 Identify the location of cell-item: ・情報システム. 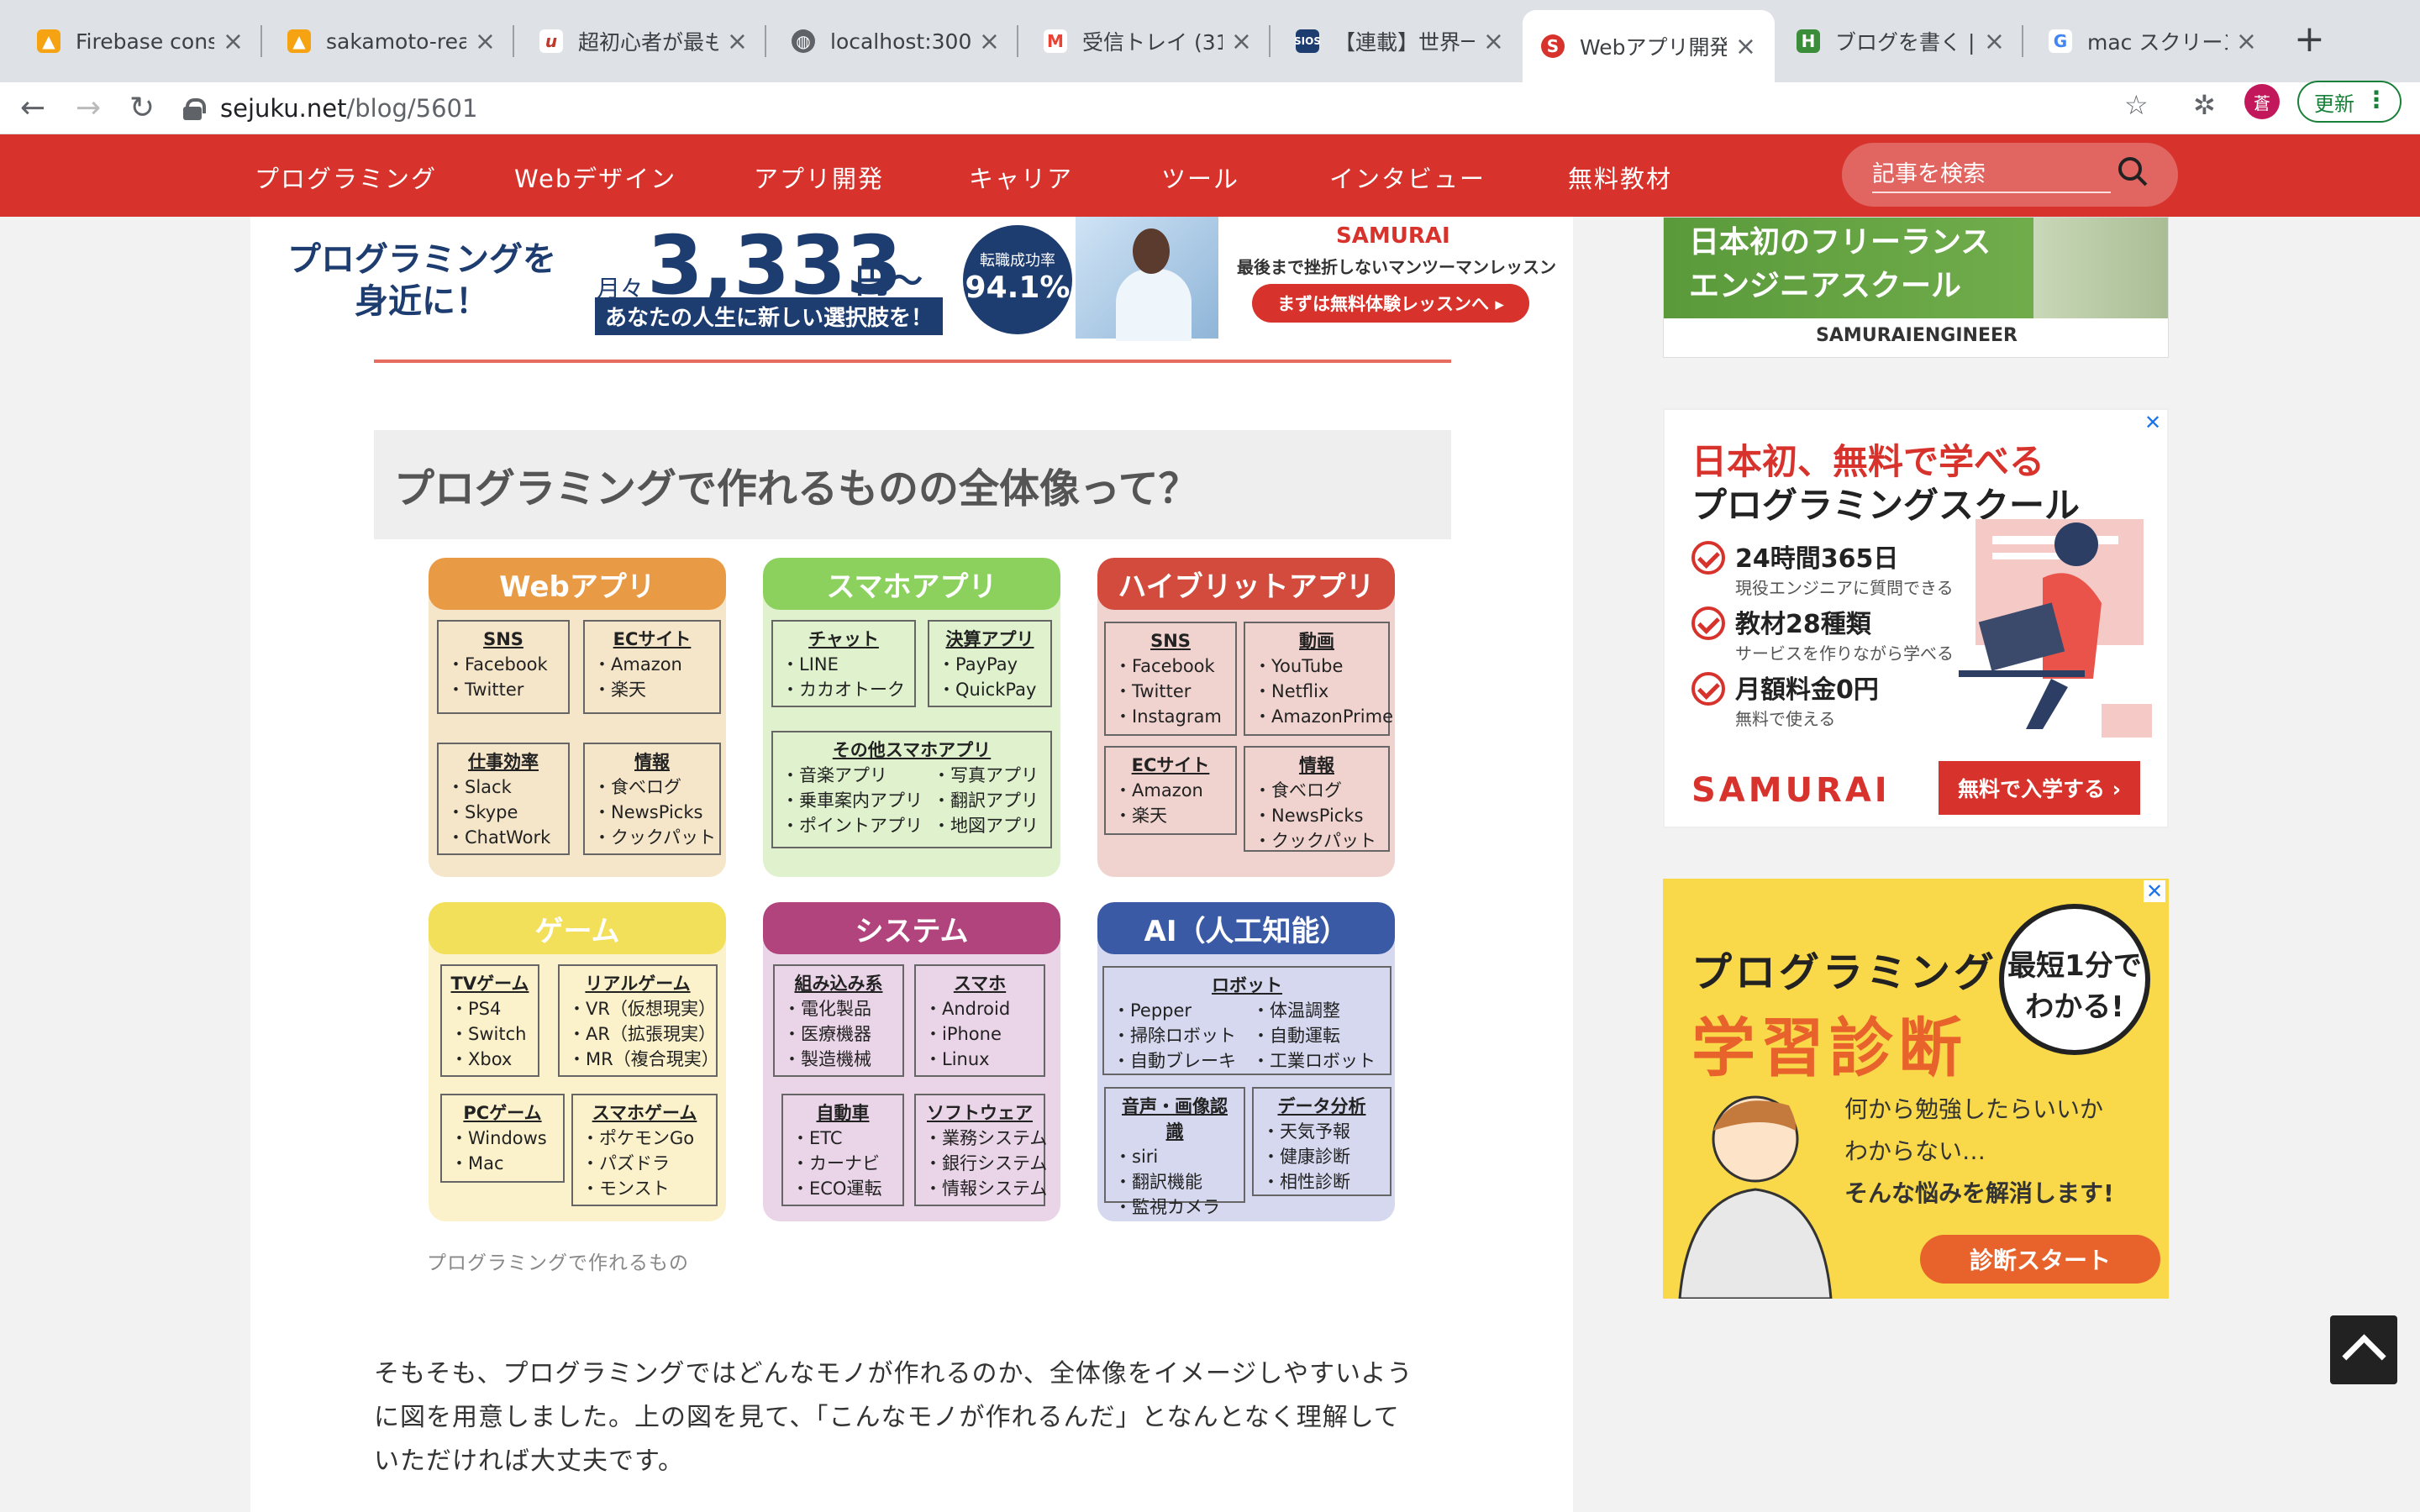
(986, 1189).